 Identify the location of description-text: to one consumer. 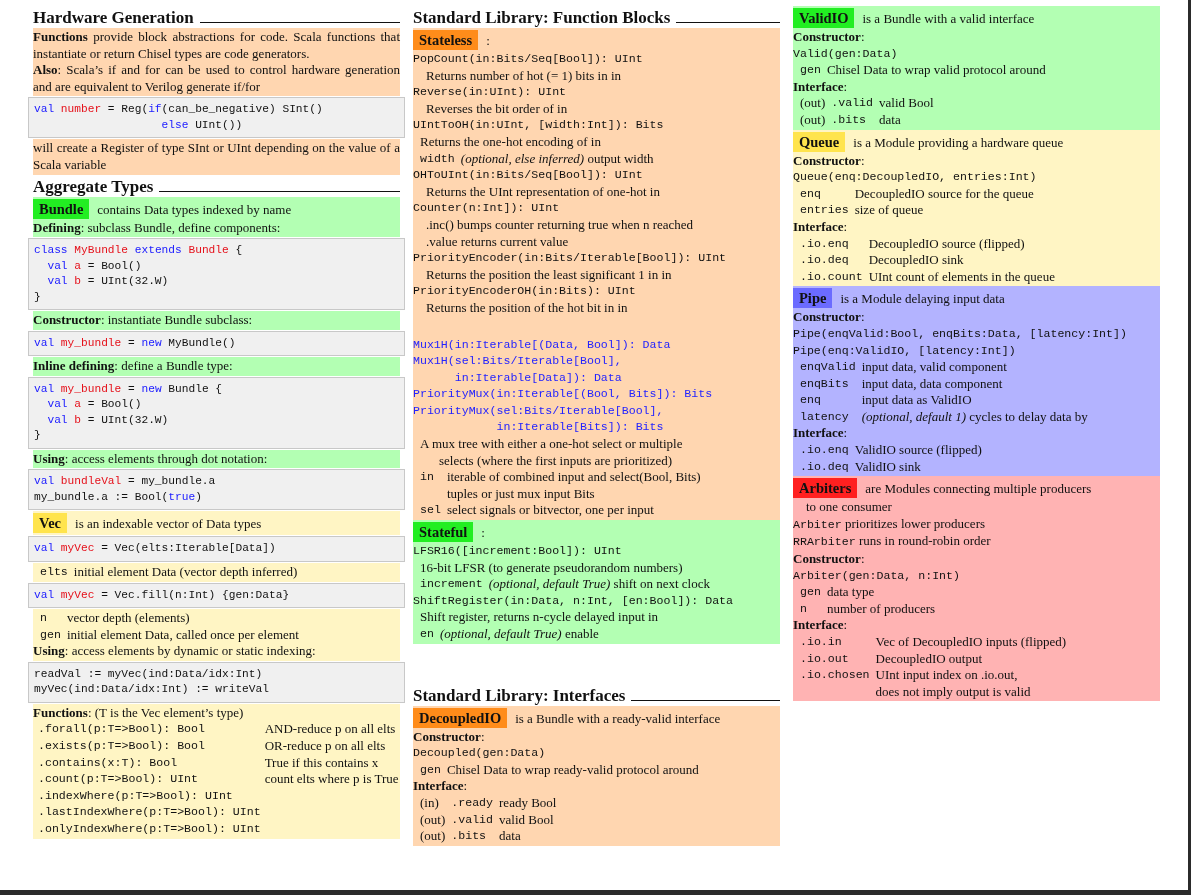
(849, 507).